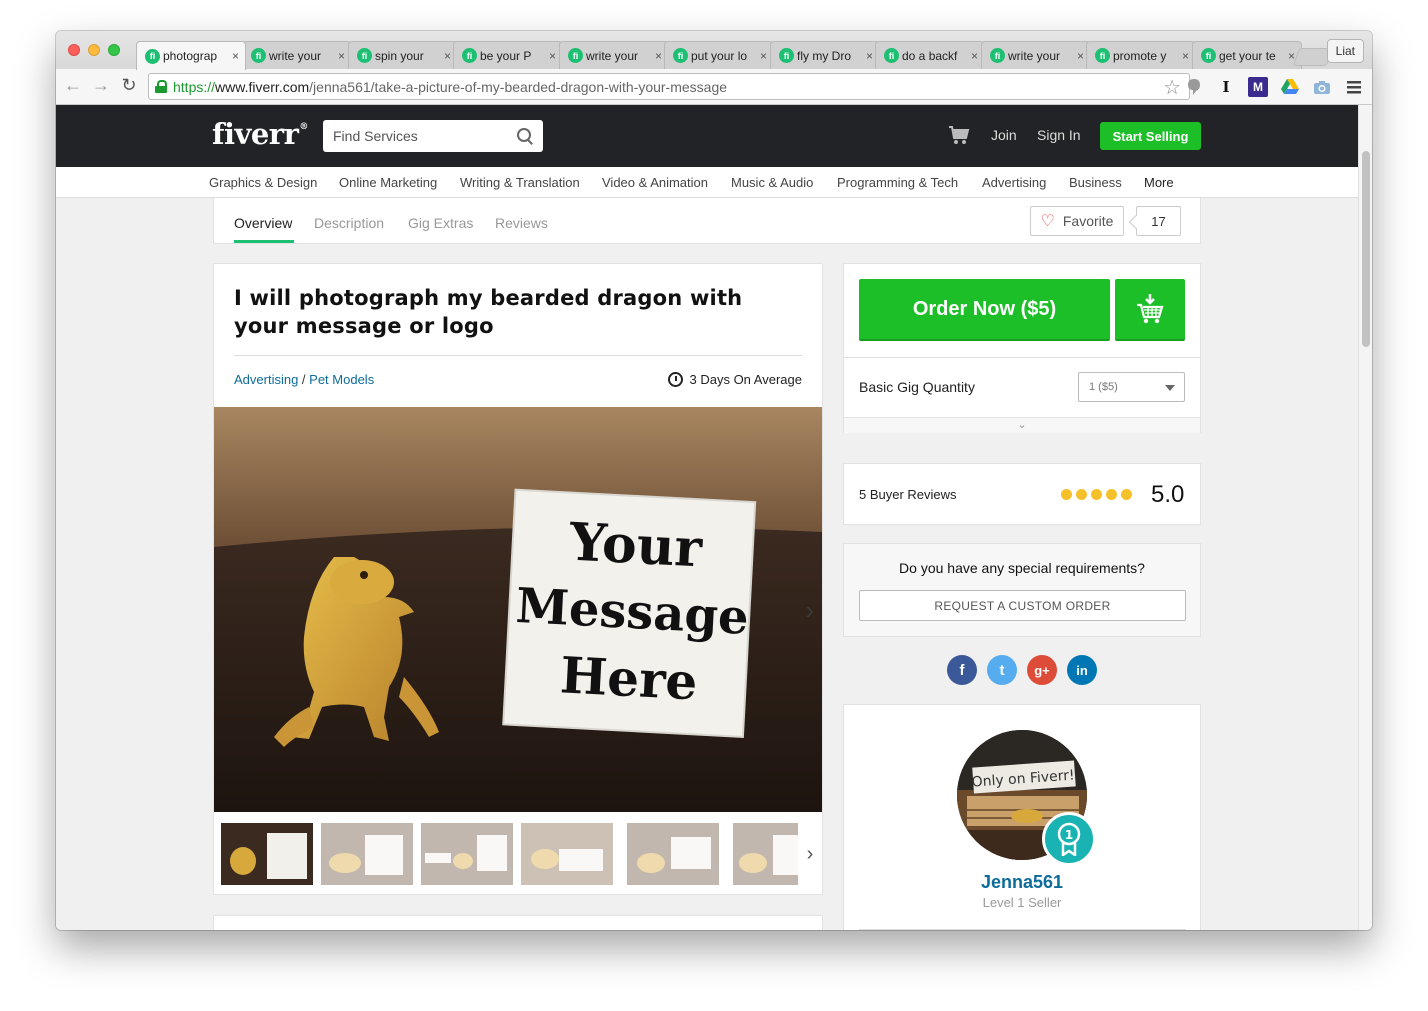  What do you see at coordinates (1290, 87) in the screenshot?
I see `google-drive-icon` at bounding box center [1290, 87].